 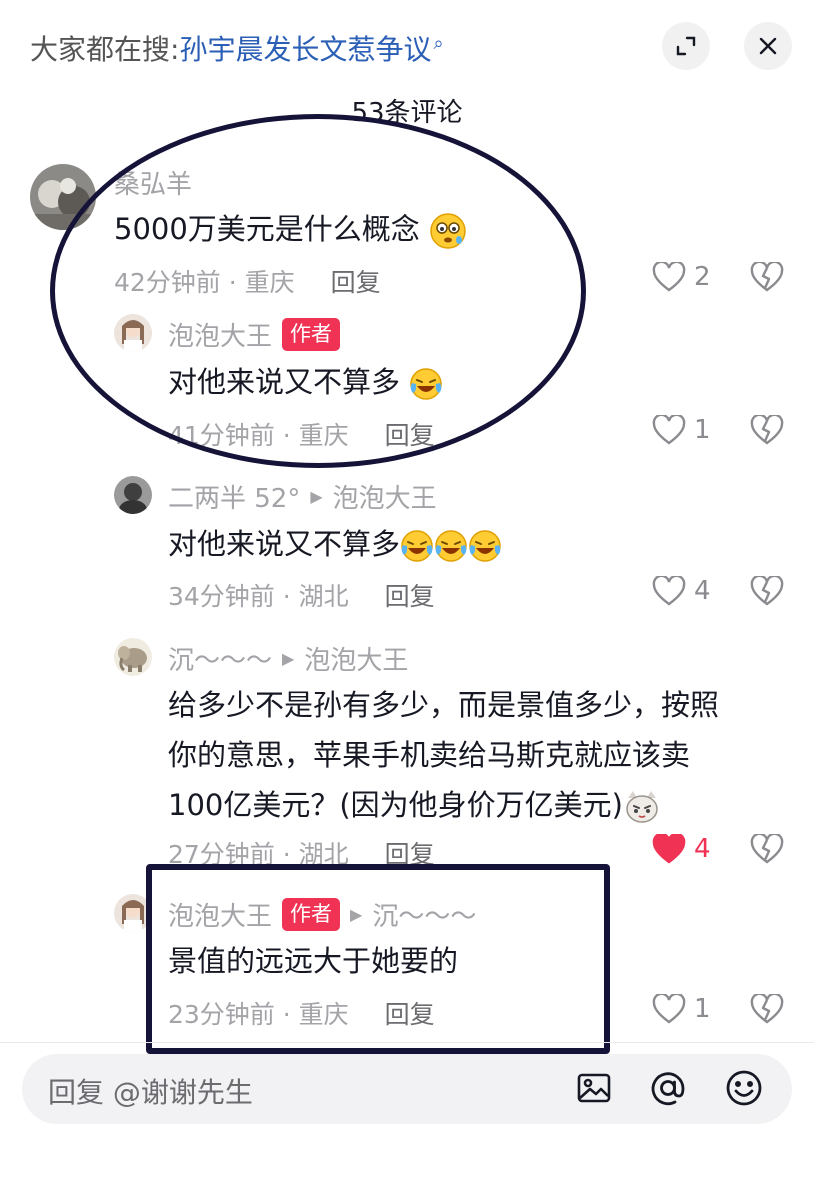 I want to click on username-text: 沉～～～, so click(x=220, y=658).